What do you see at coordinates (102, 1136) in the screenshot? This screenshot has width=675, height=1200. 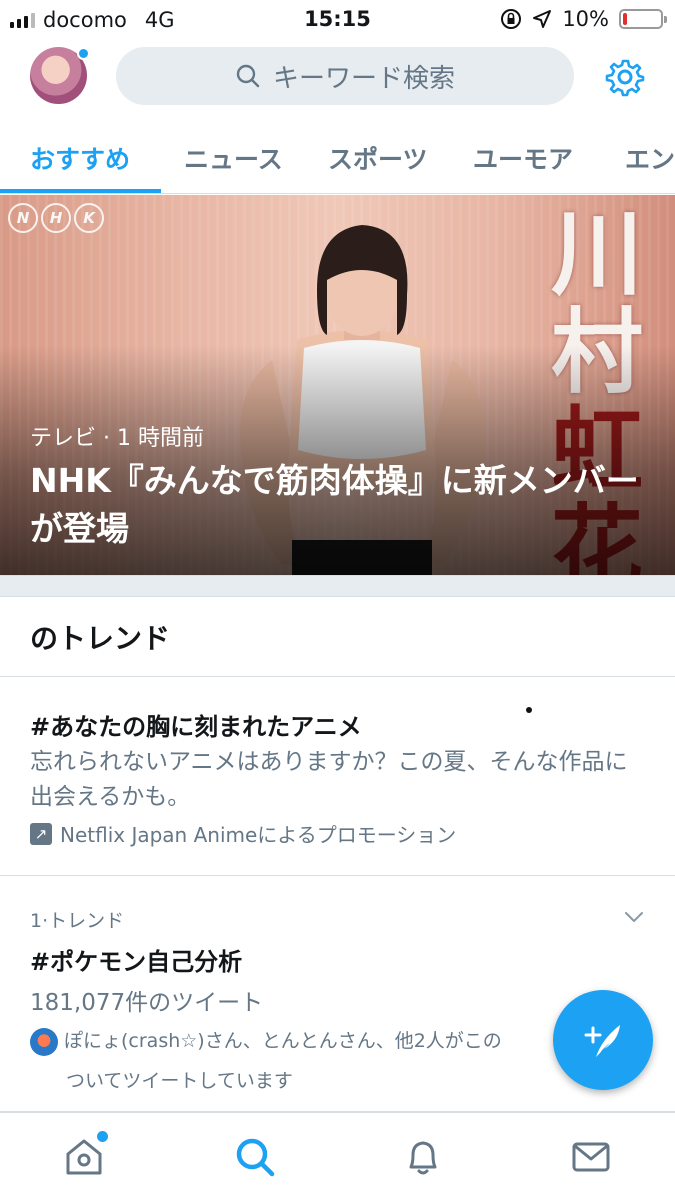 I see `home-notification-dot` at bounding box center [102, 1136].